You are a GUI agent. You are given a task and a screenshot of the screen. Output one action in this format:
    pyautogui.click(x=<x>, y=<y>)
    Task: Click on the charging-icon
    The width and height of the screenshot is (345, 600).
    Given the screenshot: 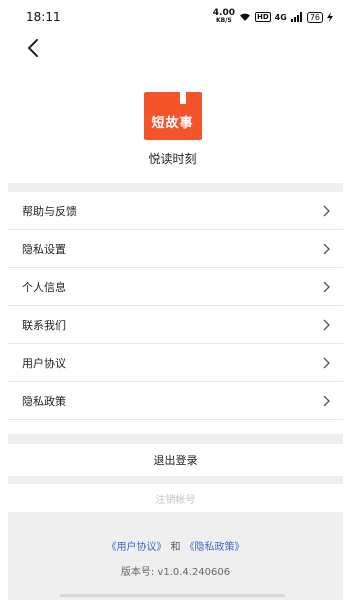 What is the action you would take?
    pyautogui.click(x=330, y=17)
    